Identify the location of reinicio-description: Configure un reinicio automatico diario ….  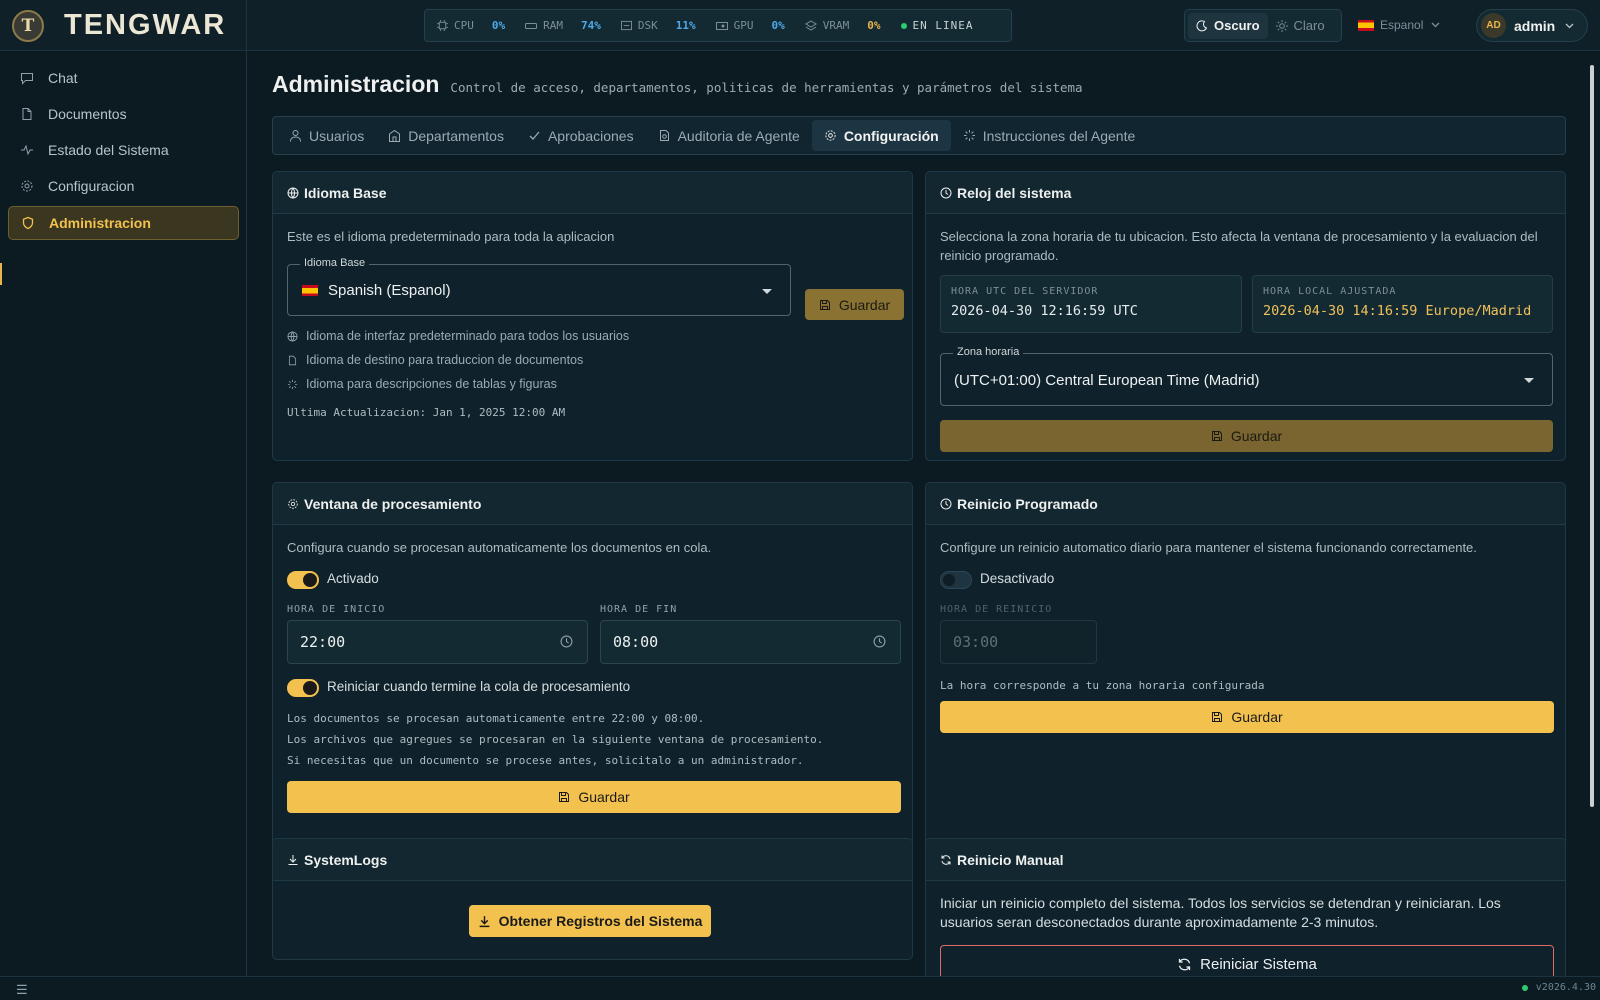
(1208, 547).